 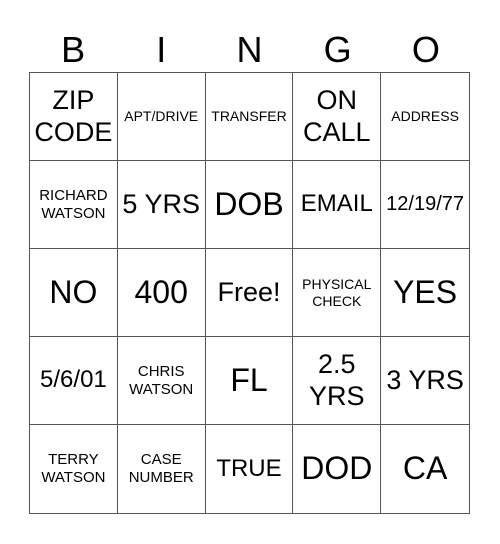 I want to click on cell-label: NO, so click(x=73, y=291).